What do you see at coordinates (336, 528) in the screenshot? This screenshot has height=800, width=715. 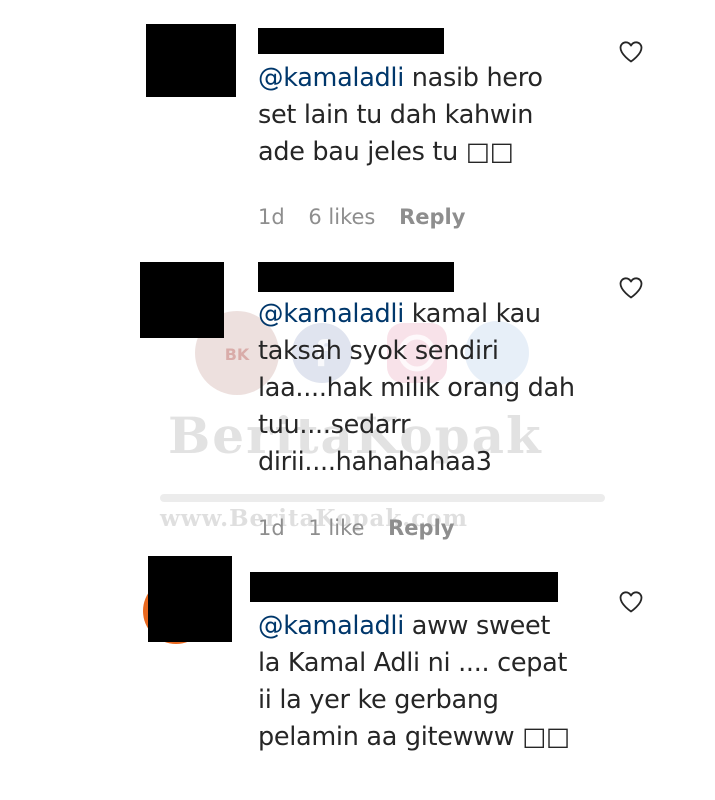 I see `likes-count: 1 like` at bounding box center [336, 528].